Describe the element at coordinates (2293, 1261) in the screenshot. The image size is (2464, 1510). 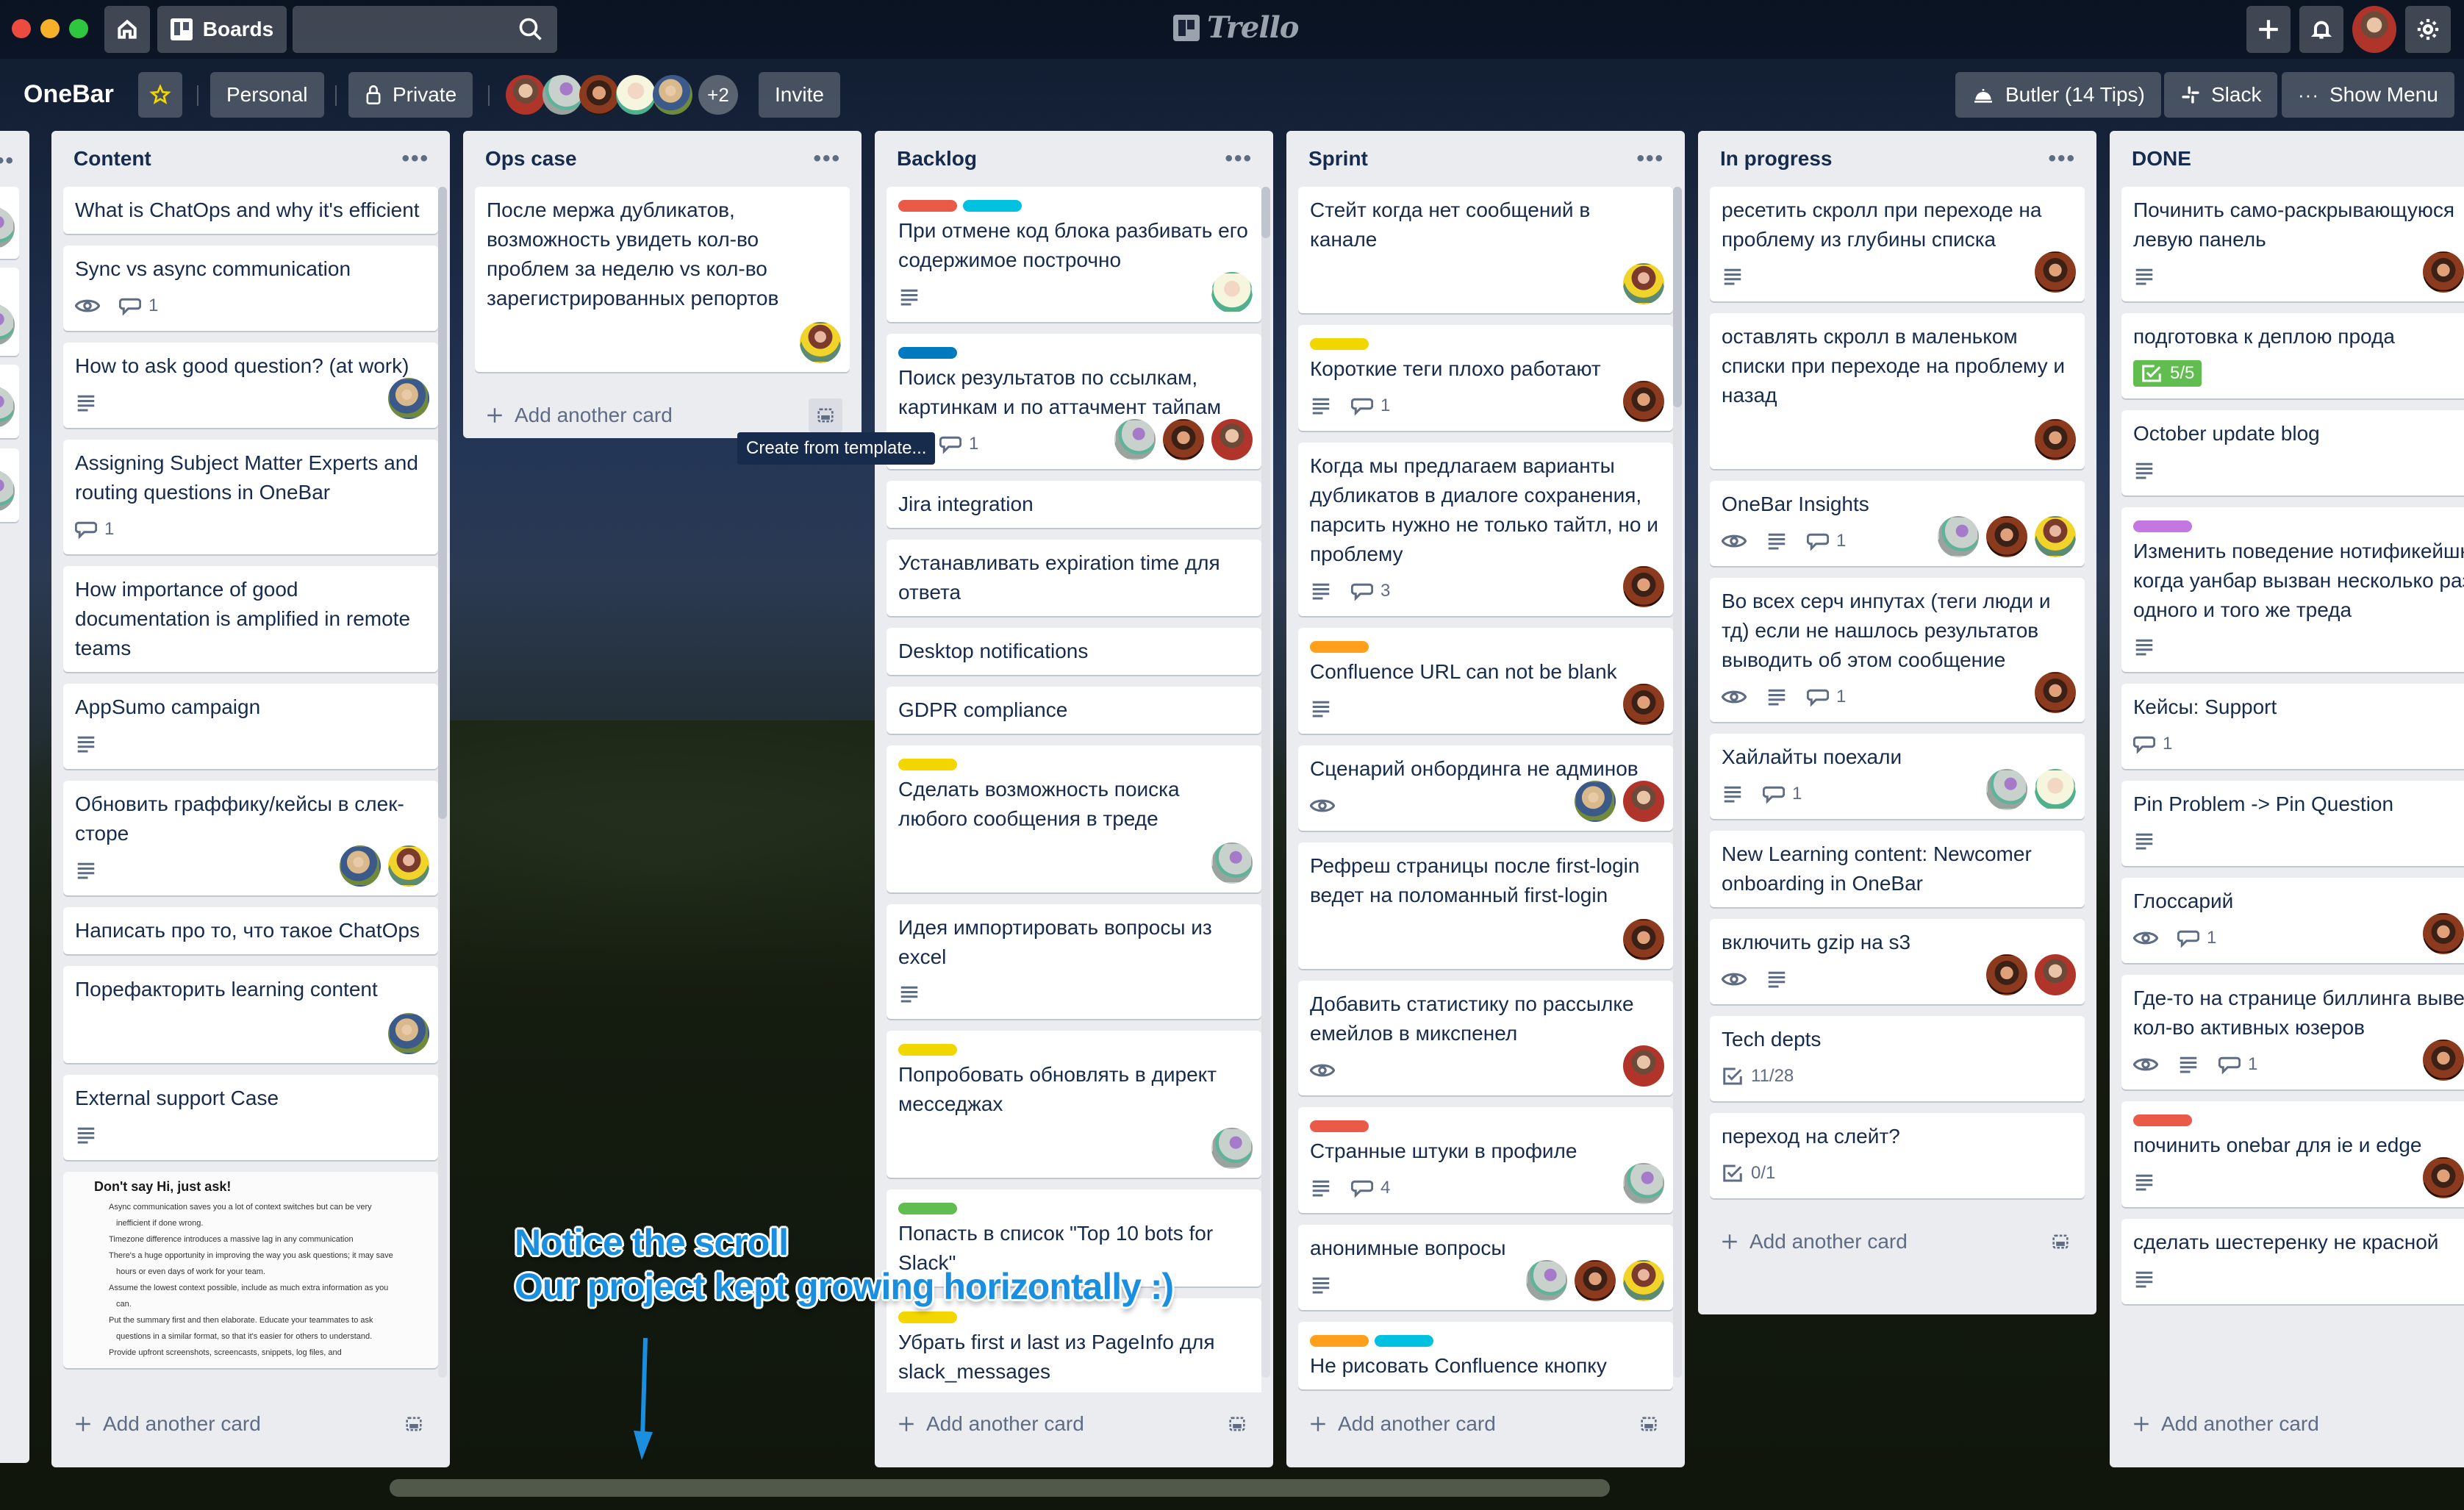
I see `card: сделать шестеренку не красной` at that location.